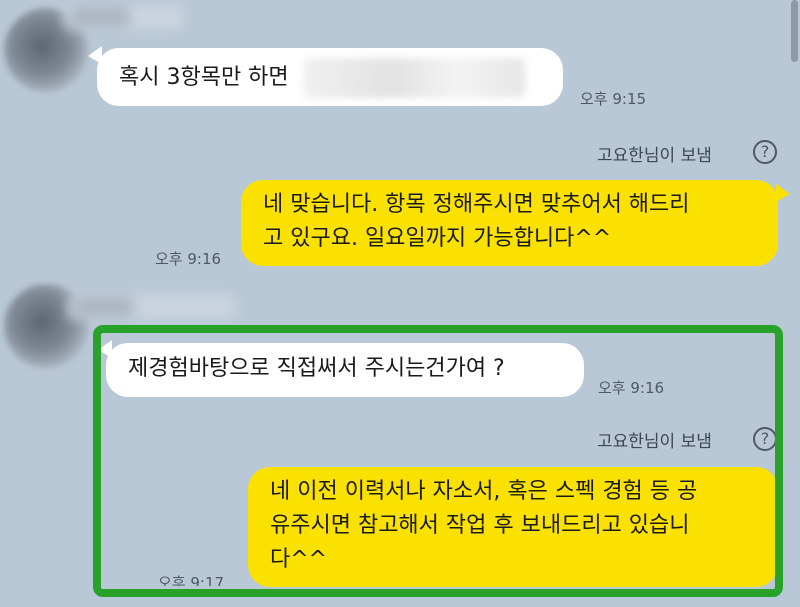  Describe the element at coordinates (613, 99) in the screenshot. I see `message-time: 오후 9:15` at that location.